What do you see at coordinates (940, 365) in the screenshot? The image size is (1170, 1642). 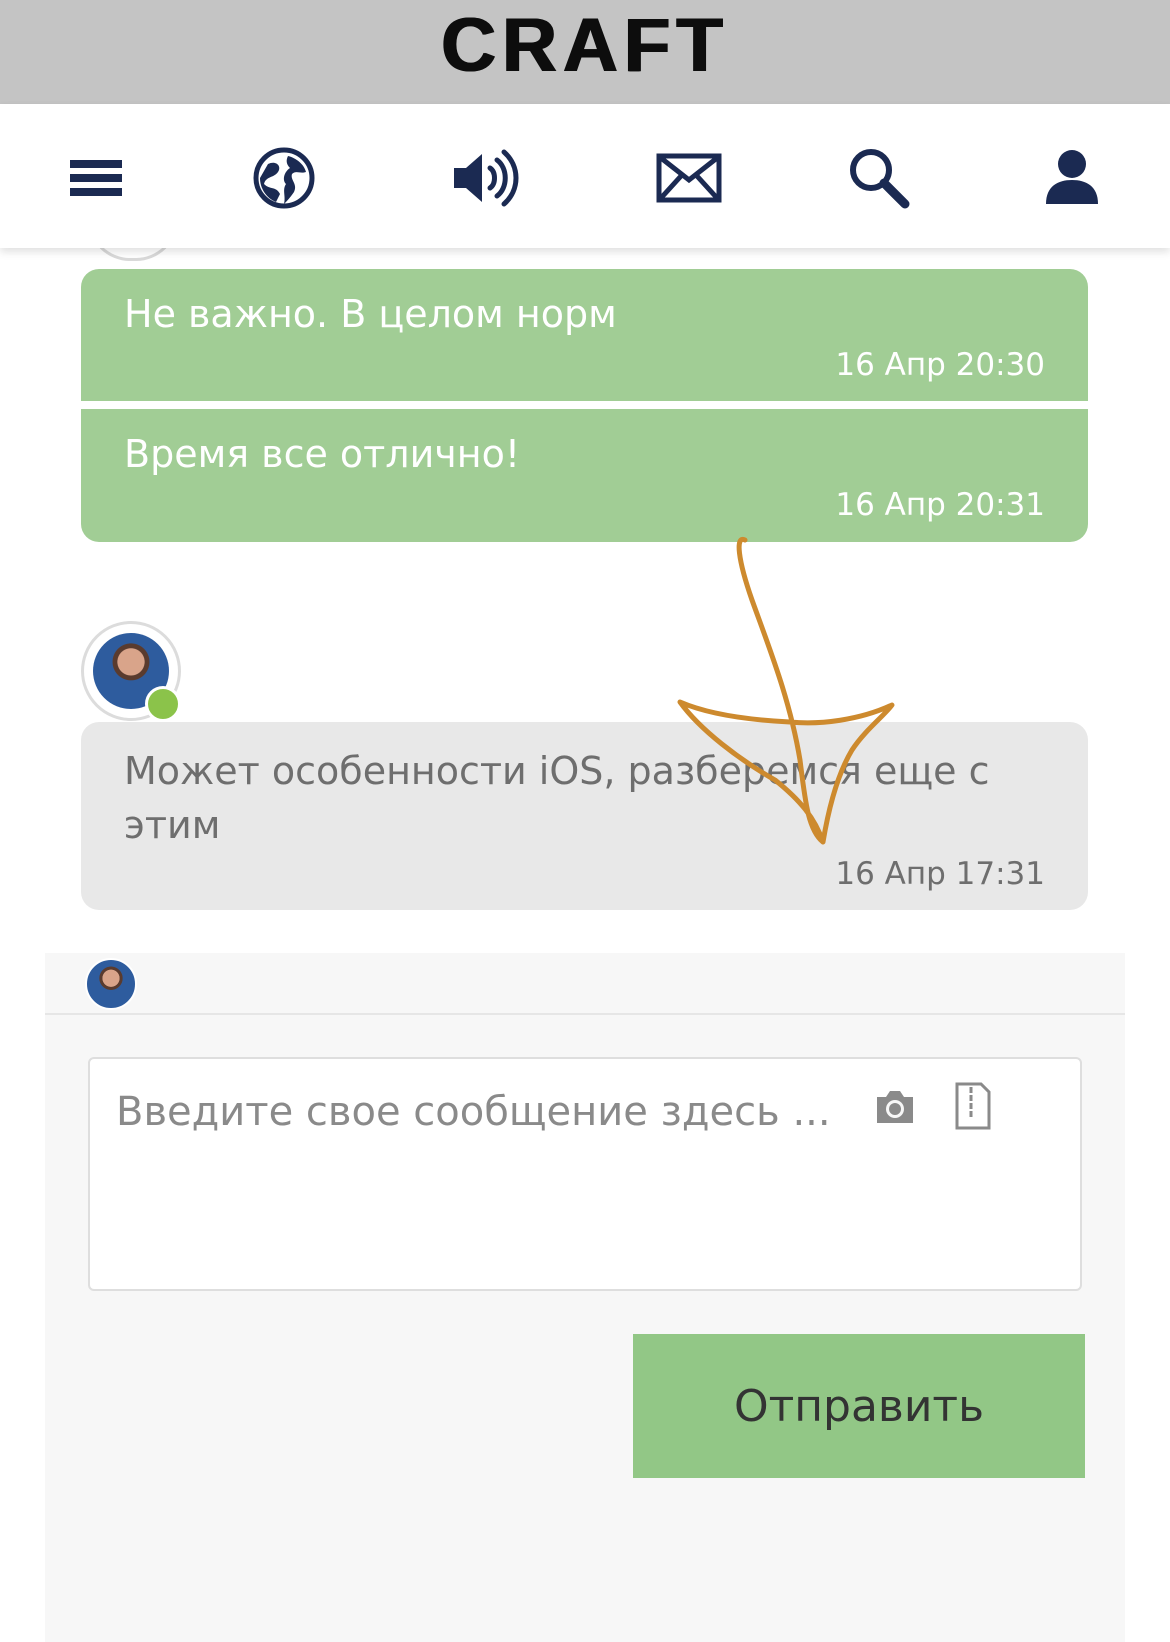 I see `message-time: 16 Апр 20:30` at bounding box center [940, 365].